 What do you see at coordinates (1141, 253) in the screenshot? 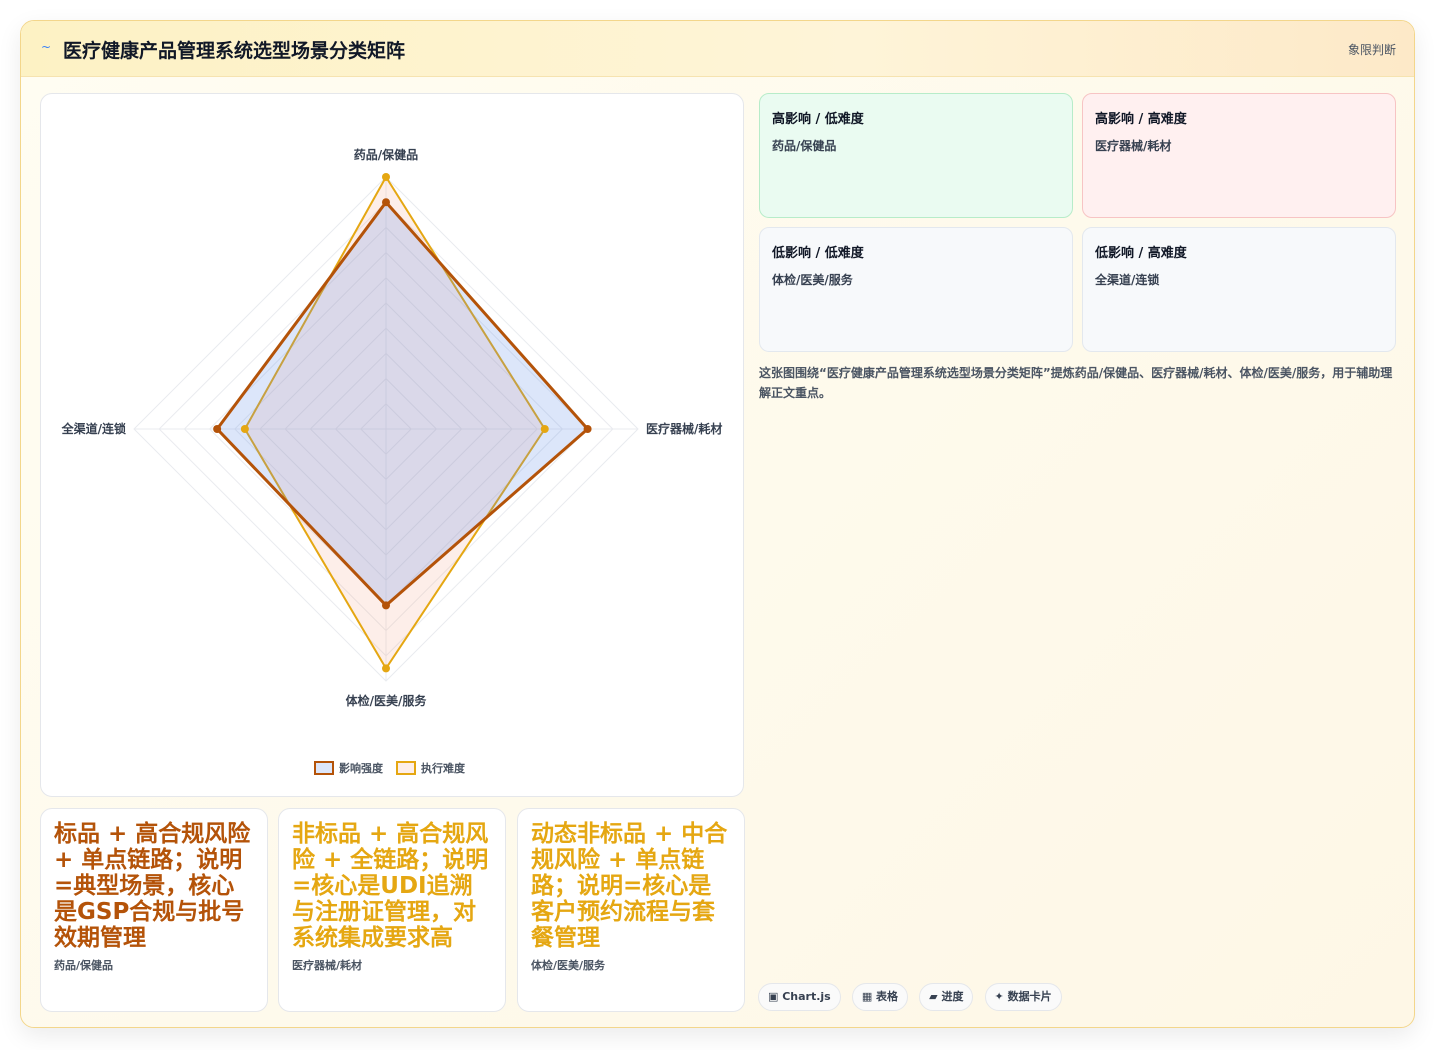
I see `quadrant-title: 低影响 / 高难度` at bounding box center [1141, 253].